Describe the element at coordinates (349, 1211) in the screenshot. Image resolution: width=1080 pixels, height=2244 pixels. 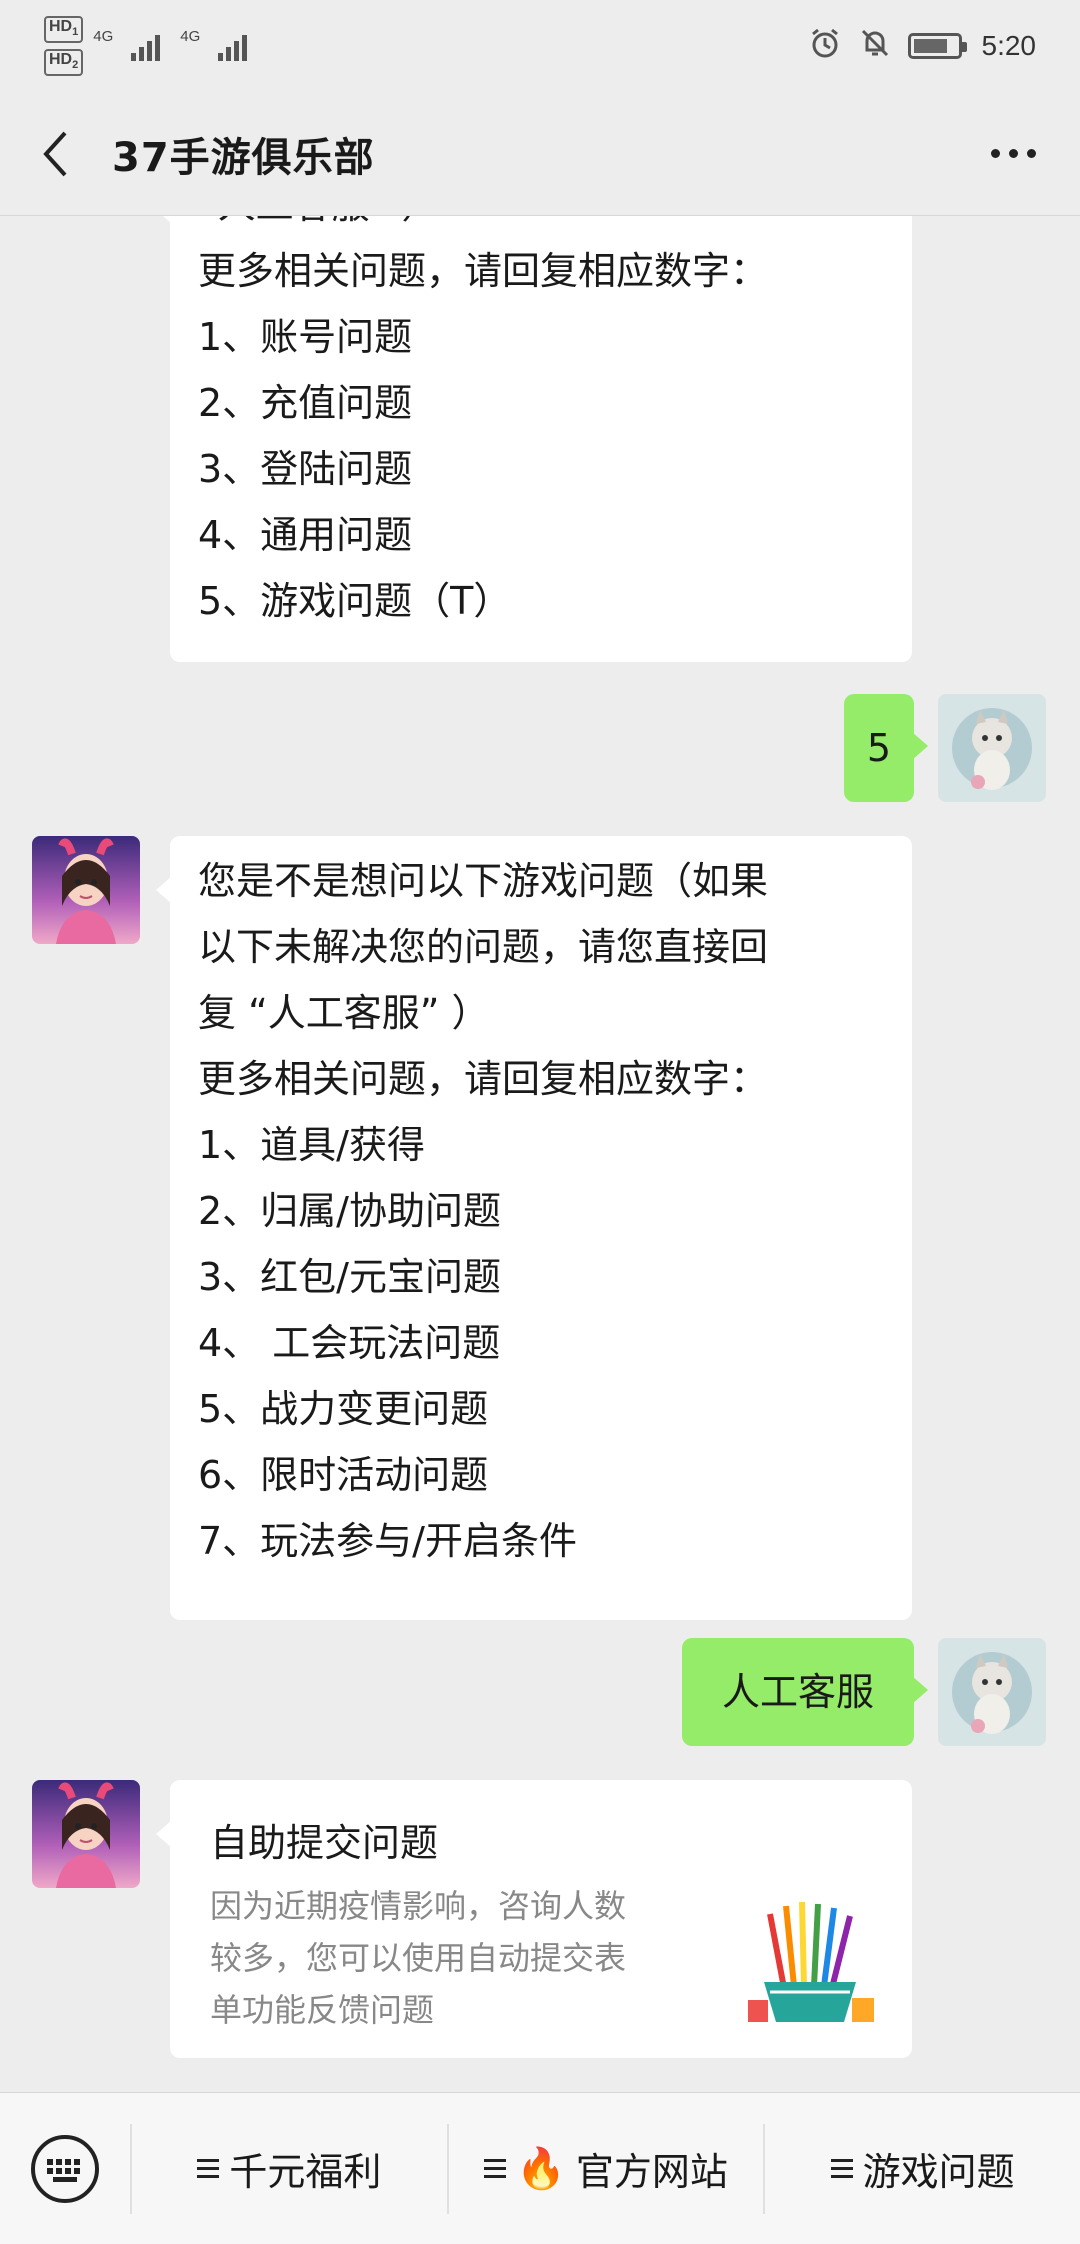
I see `message-line: 2、归属/协助问题` at that location.